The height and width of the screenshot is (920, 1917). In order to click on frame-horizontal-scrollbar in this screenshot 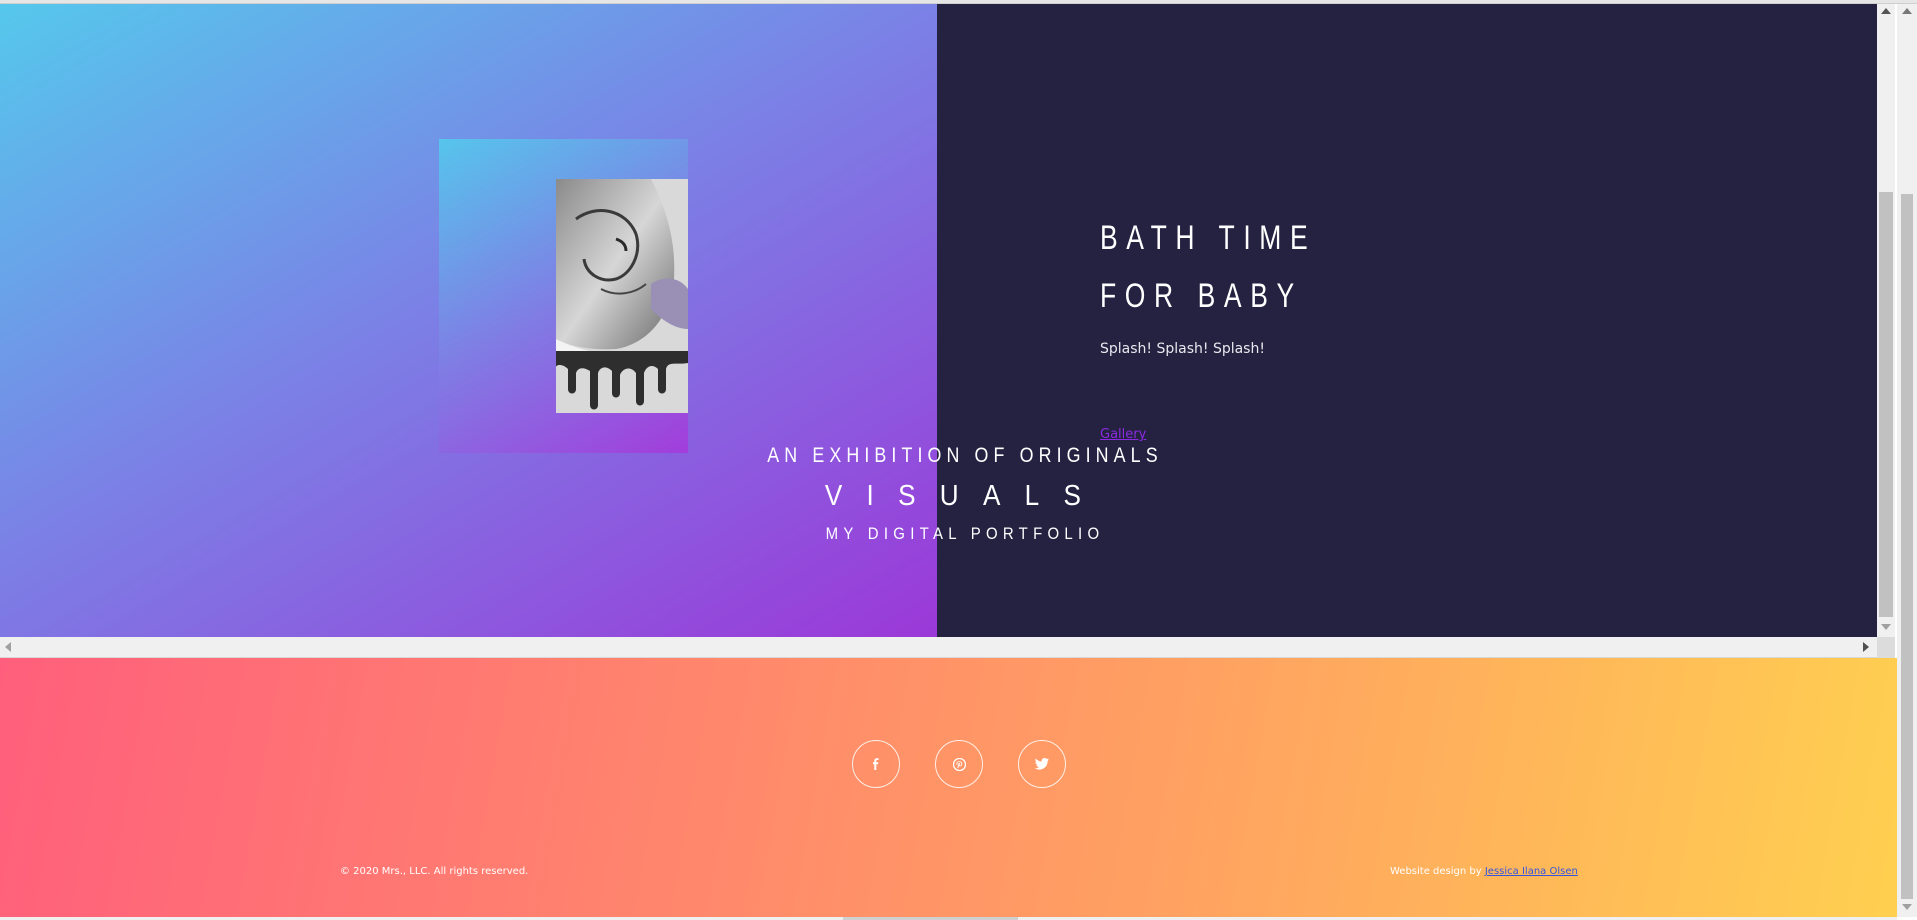, I will do `click(938, 647)`.